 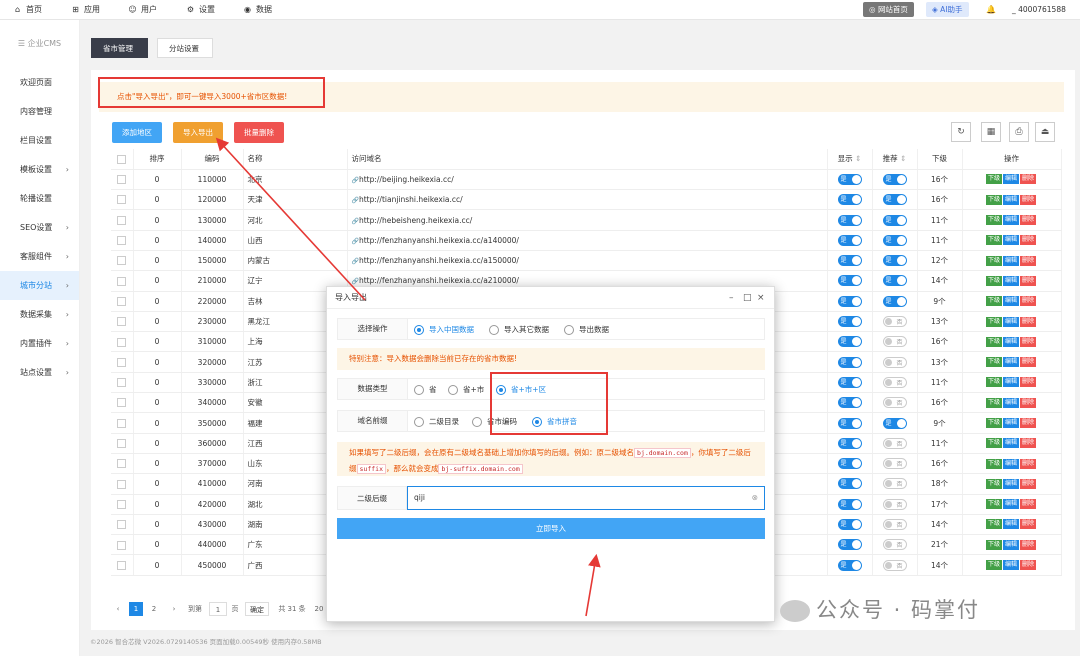 I want to click on sidebar-item: 数据采集 ›, so click(x=39, y=314).